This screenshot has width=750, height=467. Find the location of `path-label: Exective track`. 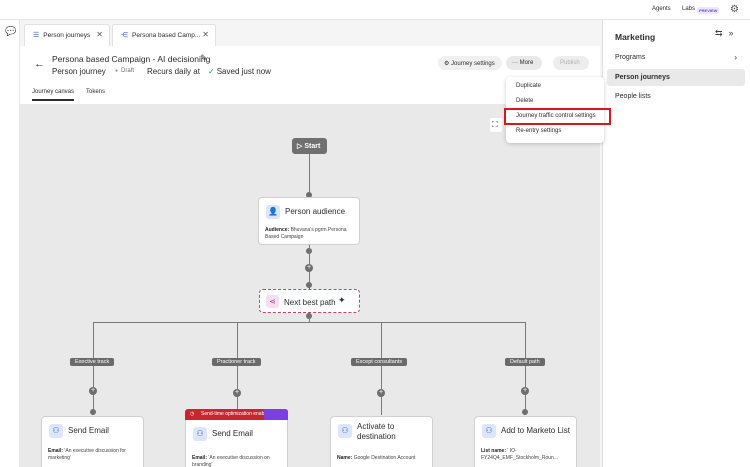

path-label: Exective track is located at coordinates (92, 362).